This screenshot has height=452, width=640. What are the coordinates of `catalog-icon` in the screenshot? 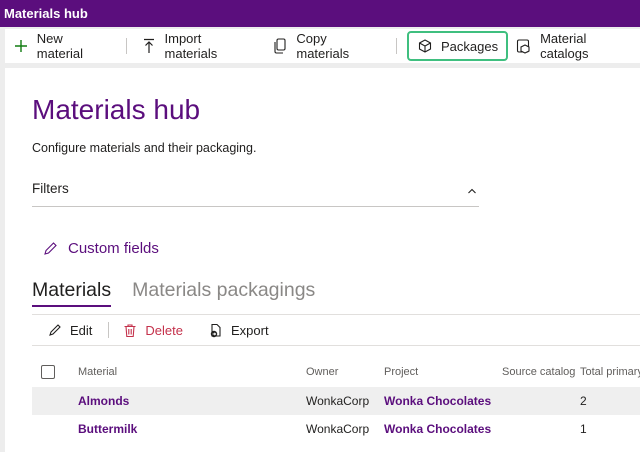 It's located at (524, 46).